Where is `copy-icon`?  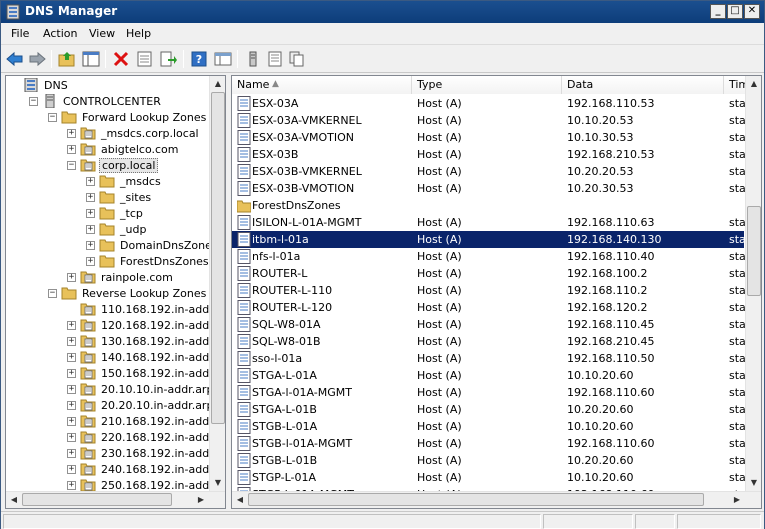
copy-icon is located at coordinates (297, 59).